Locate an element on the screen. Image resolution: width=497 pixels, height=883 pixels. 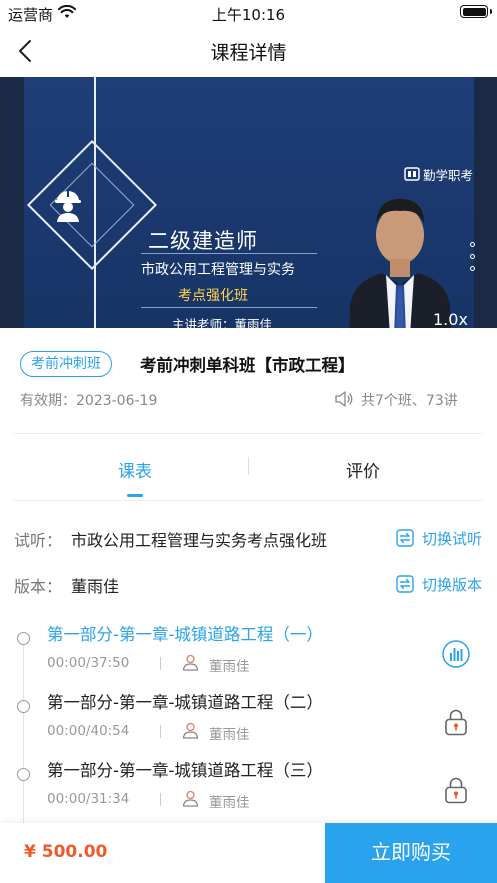
lesson-title: 第一部分-第一章-城镇道路工程（二） is located at coordinates (185, 702).